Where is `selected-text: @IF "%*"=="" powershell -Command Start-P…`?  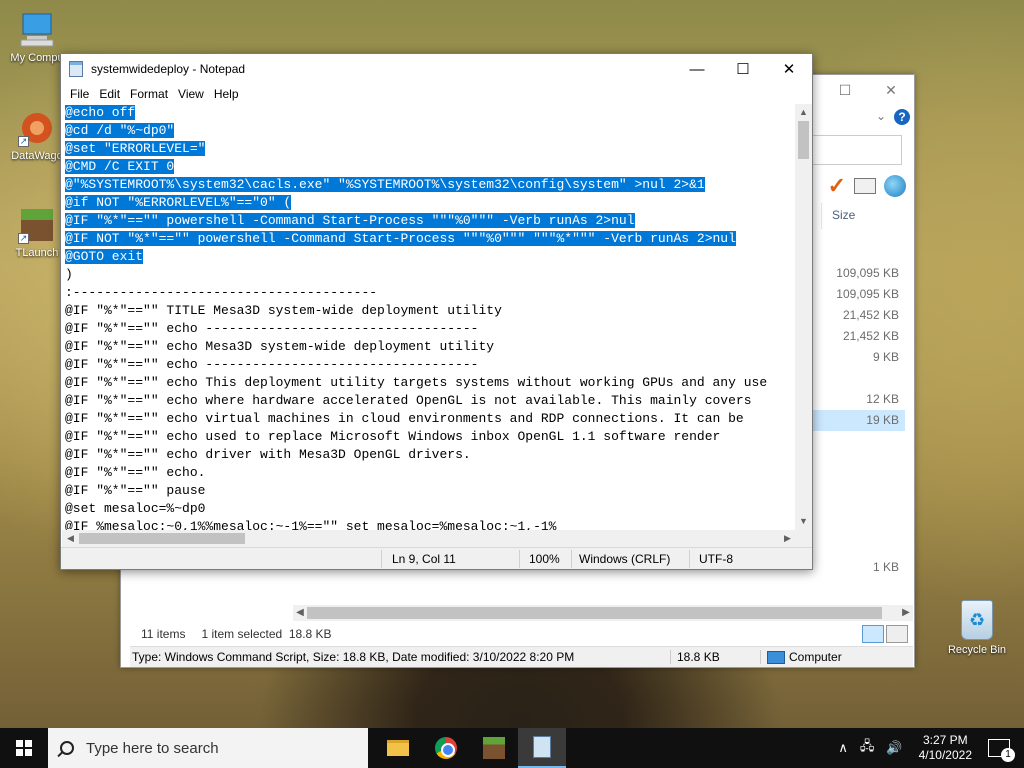 selected-text: @IF "%*"=="" powershell -Command Start-P… is located at coordinates (350, 220).